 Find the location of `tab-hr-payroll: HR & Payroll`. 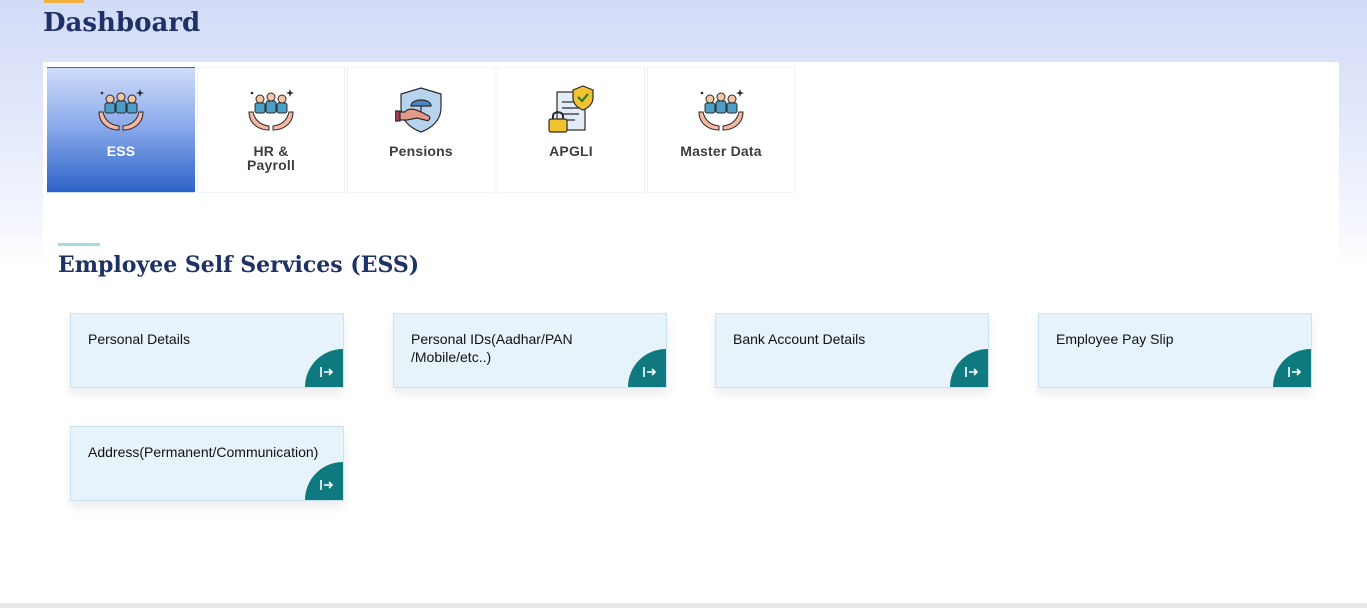

tab-hr-payroll: HR & Payroll is located at coordinates (271, 130).